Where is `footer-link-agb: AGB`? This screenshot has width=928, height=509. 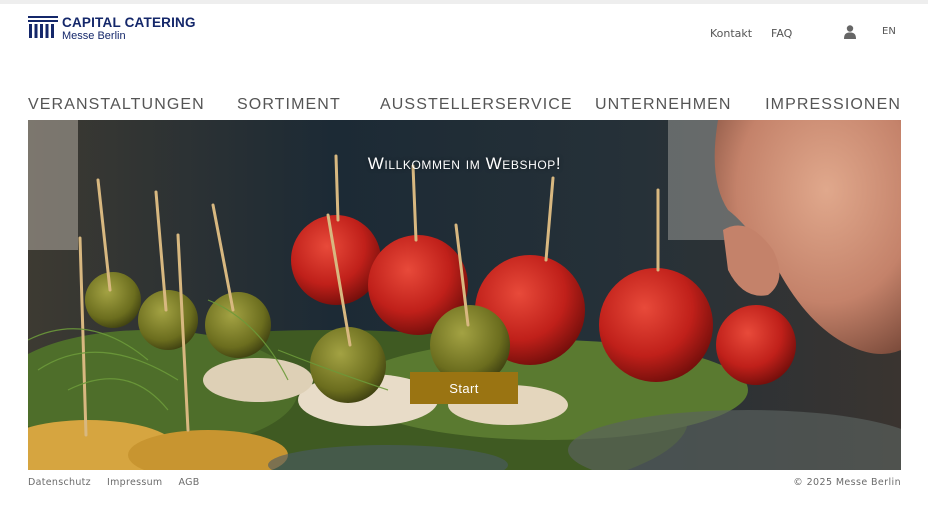
footer-link-agb: AGB is located at coordinates (188, 482).